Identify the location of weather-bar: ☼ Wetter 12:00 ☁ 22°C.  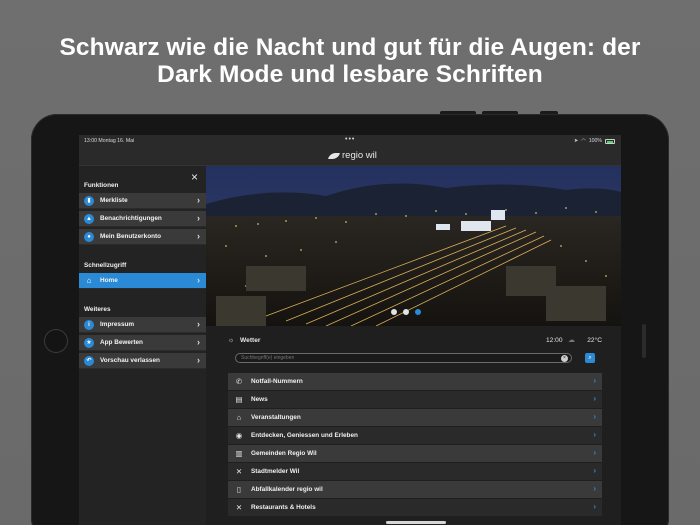
(415, 340).